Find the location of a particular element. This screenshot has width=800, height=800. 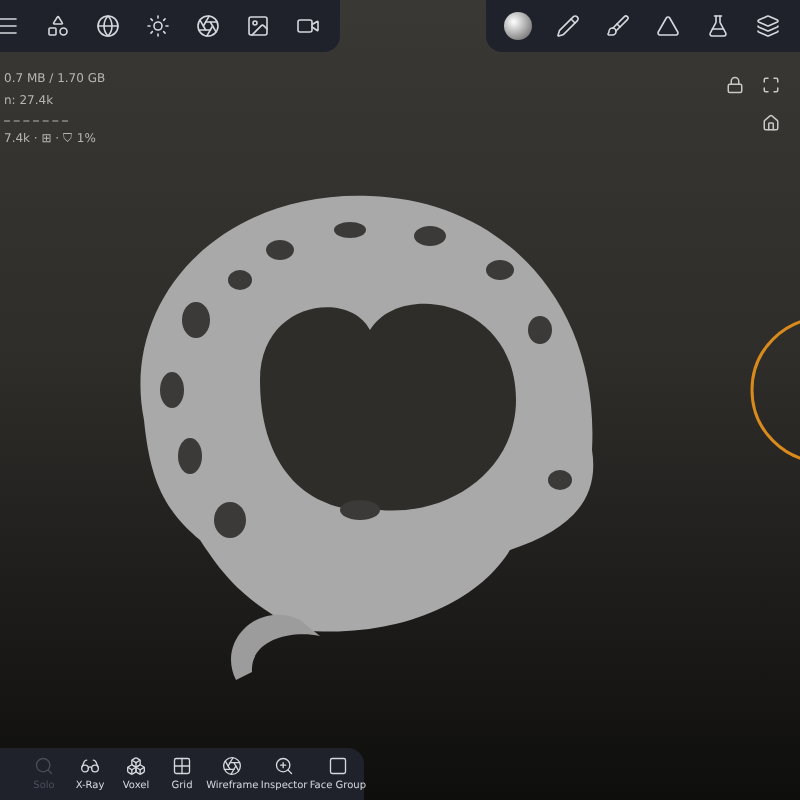

pencil-icon is located at coordinates (568, 26).